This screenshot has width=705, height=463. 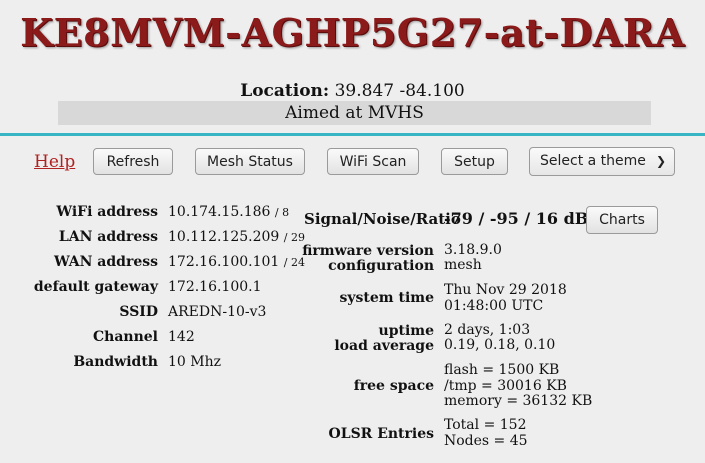 What do you see at coordinates (352, 134) in the screenshot?
I see `header-divider` at bounding box center [352, 134].